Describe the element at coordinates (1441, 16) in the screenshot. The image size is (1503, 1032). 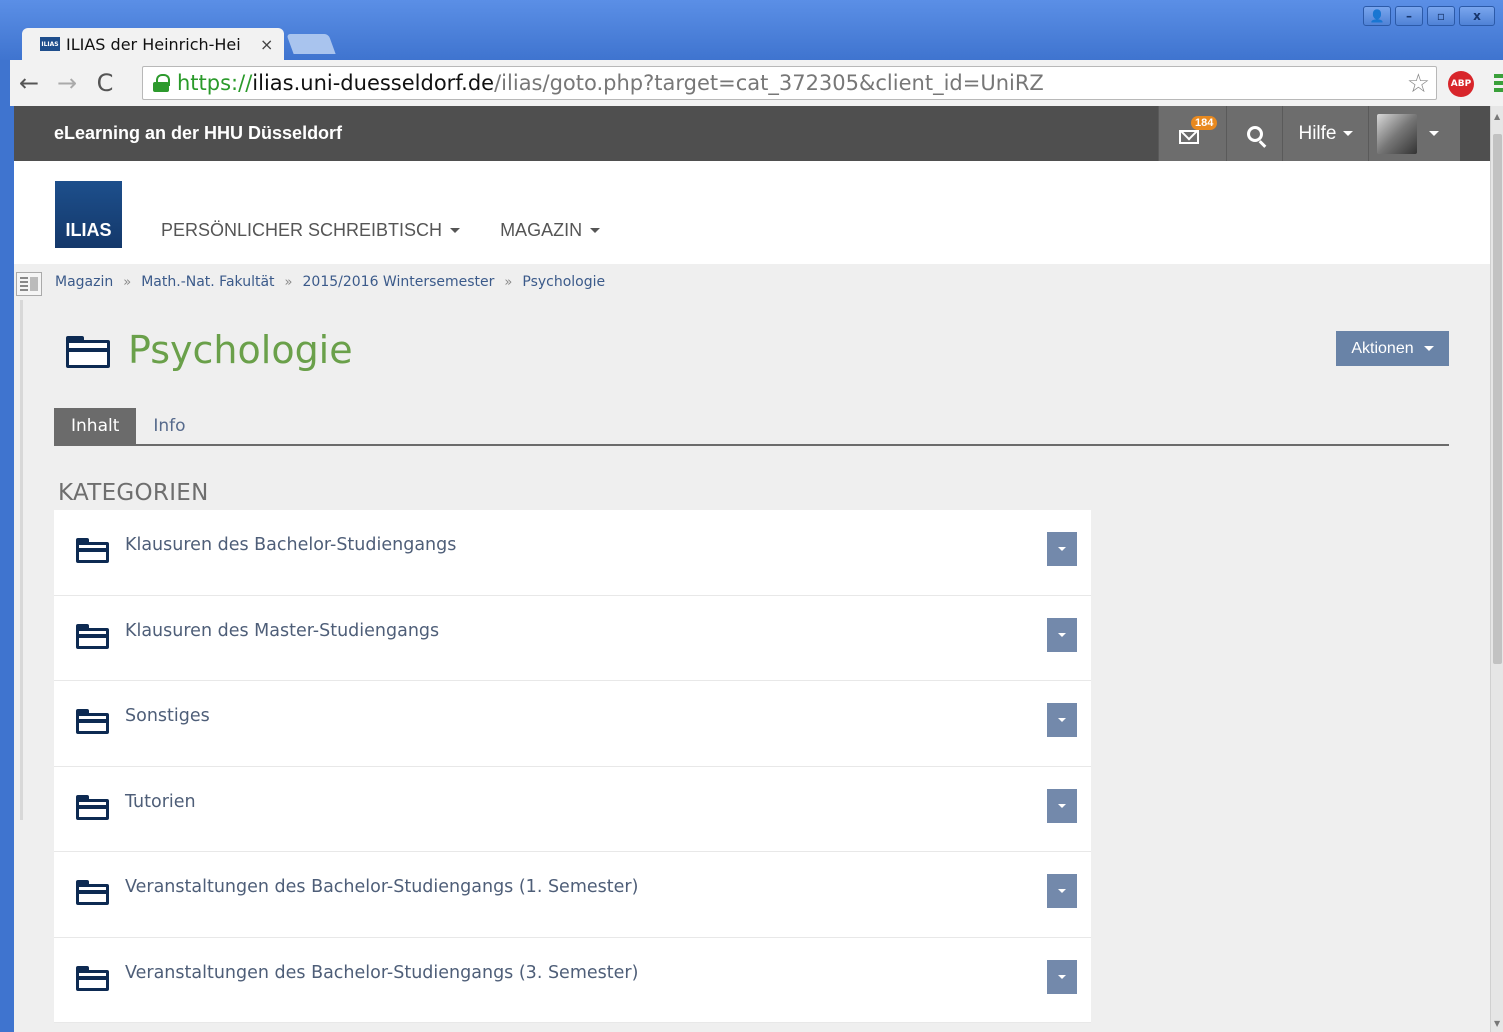
I see `maximize-button: ▫` at that location.